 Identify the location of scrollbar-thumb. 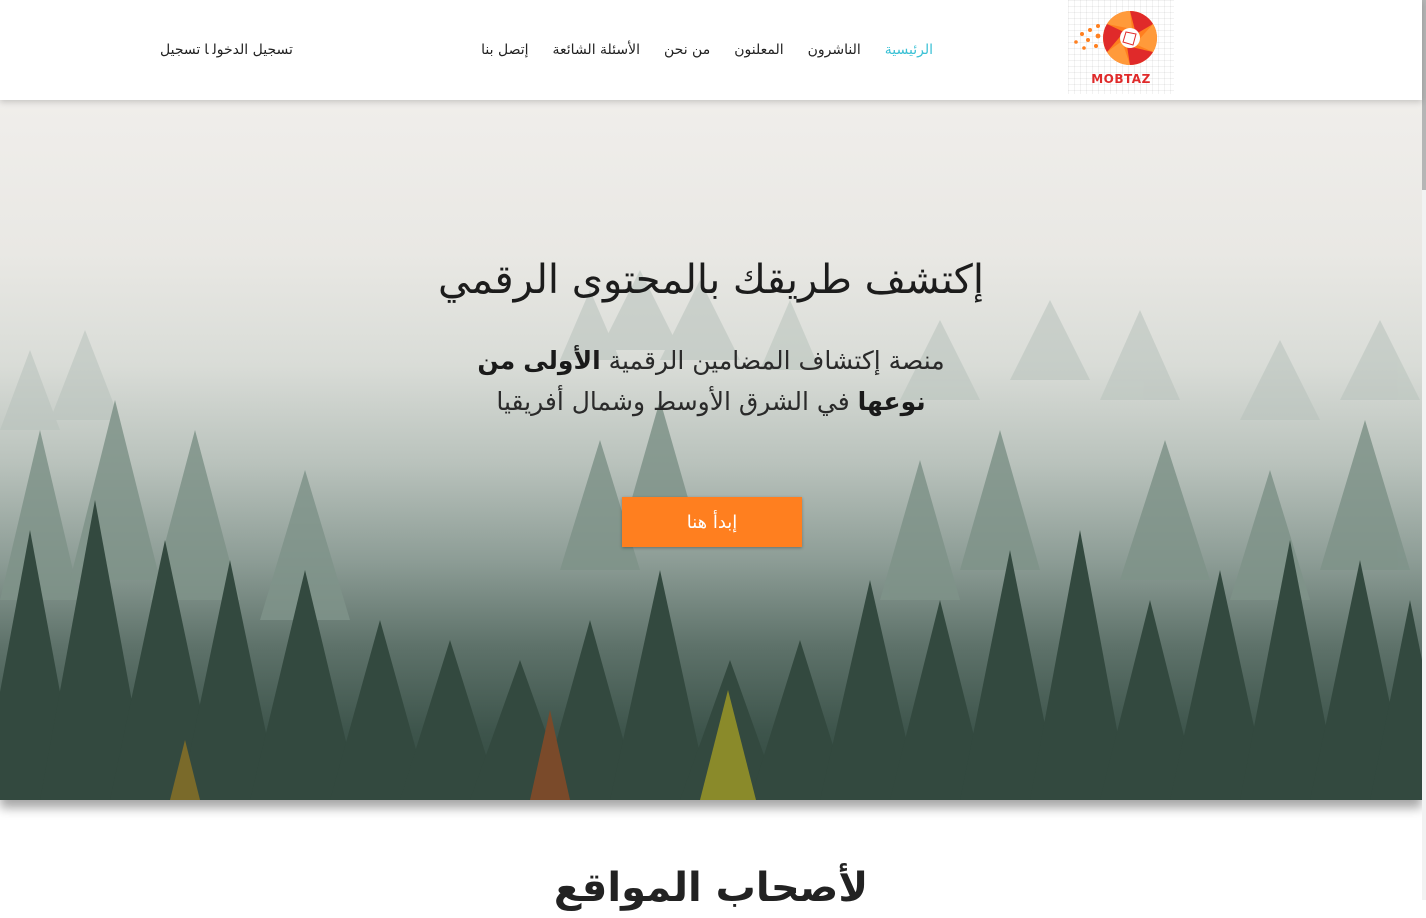
(1424, 95).